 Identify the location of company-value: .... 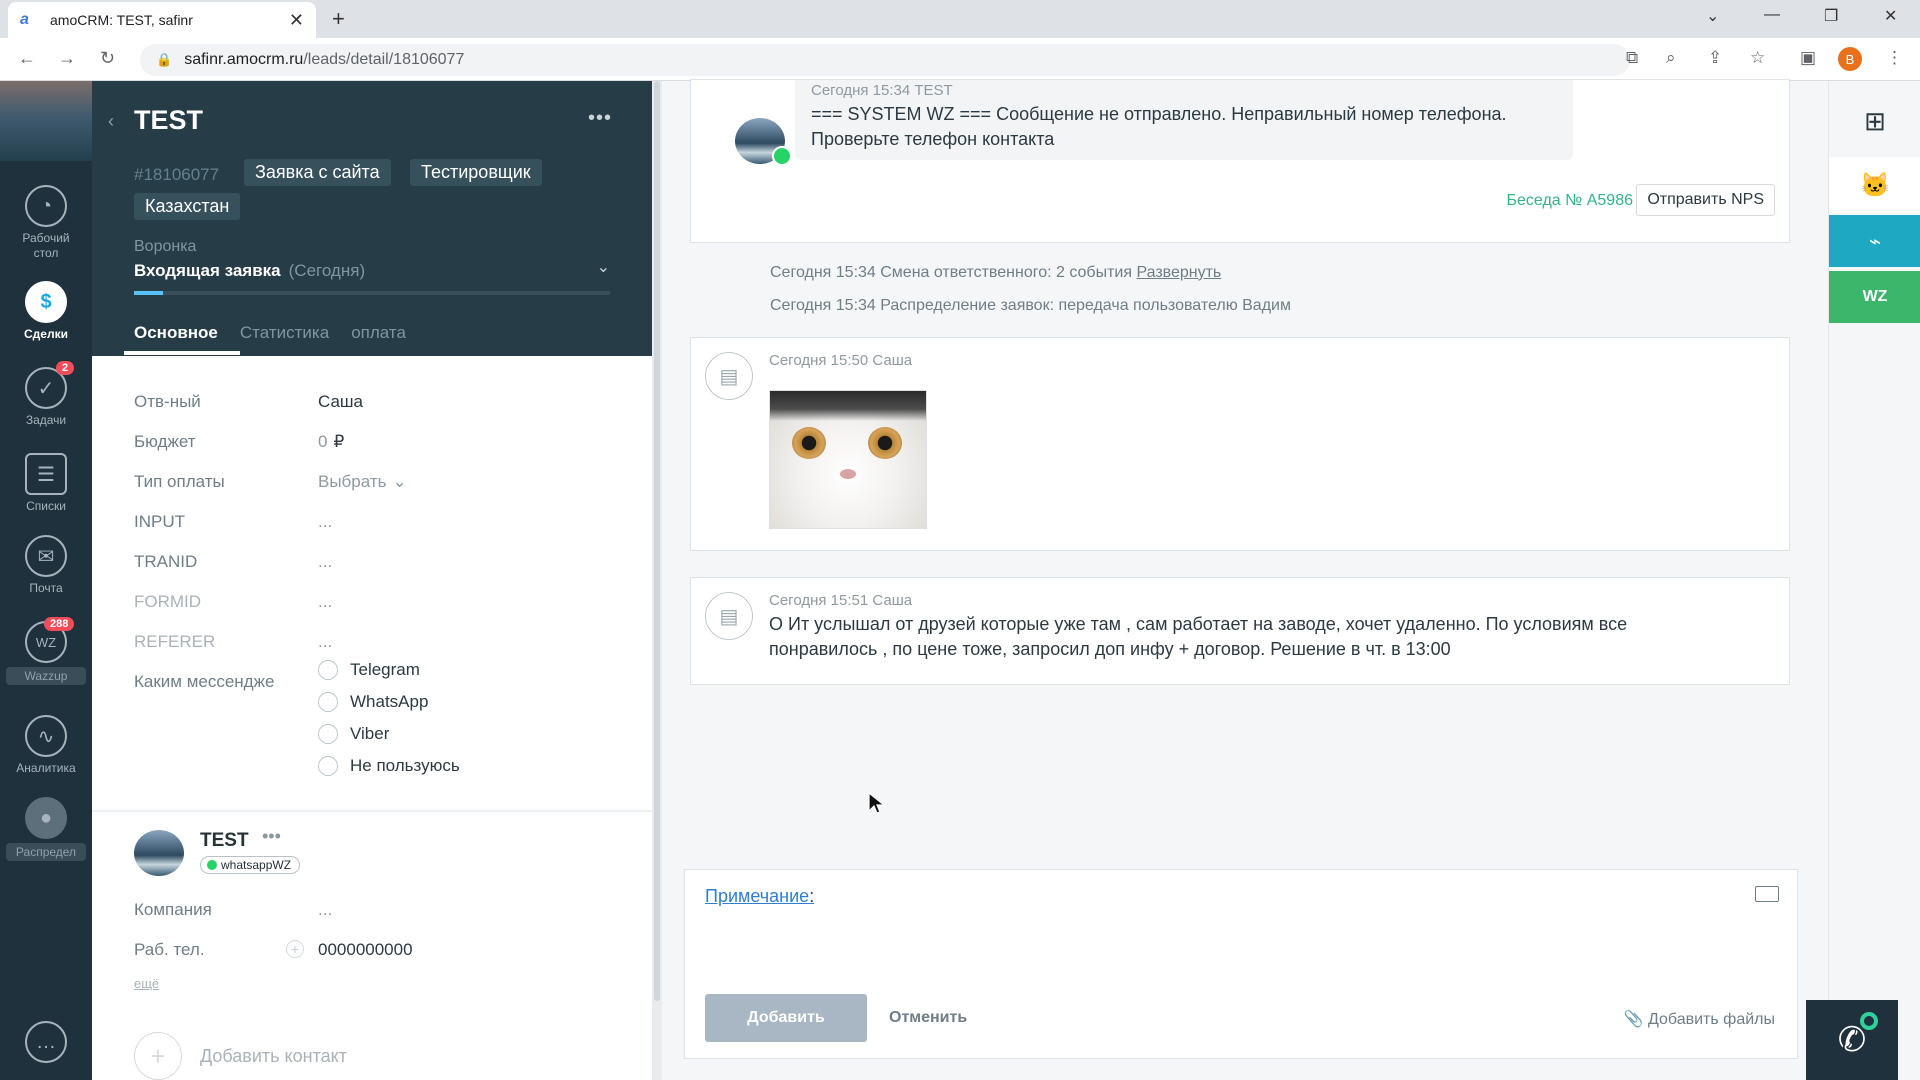
(325, 910).